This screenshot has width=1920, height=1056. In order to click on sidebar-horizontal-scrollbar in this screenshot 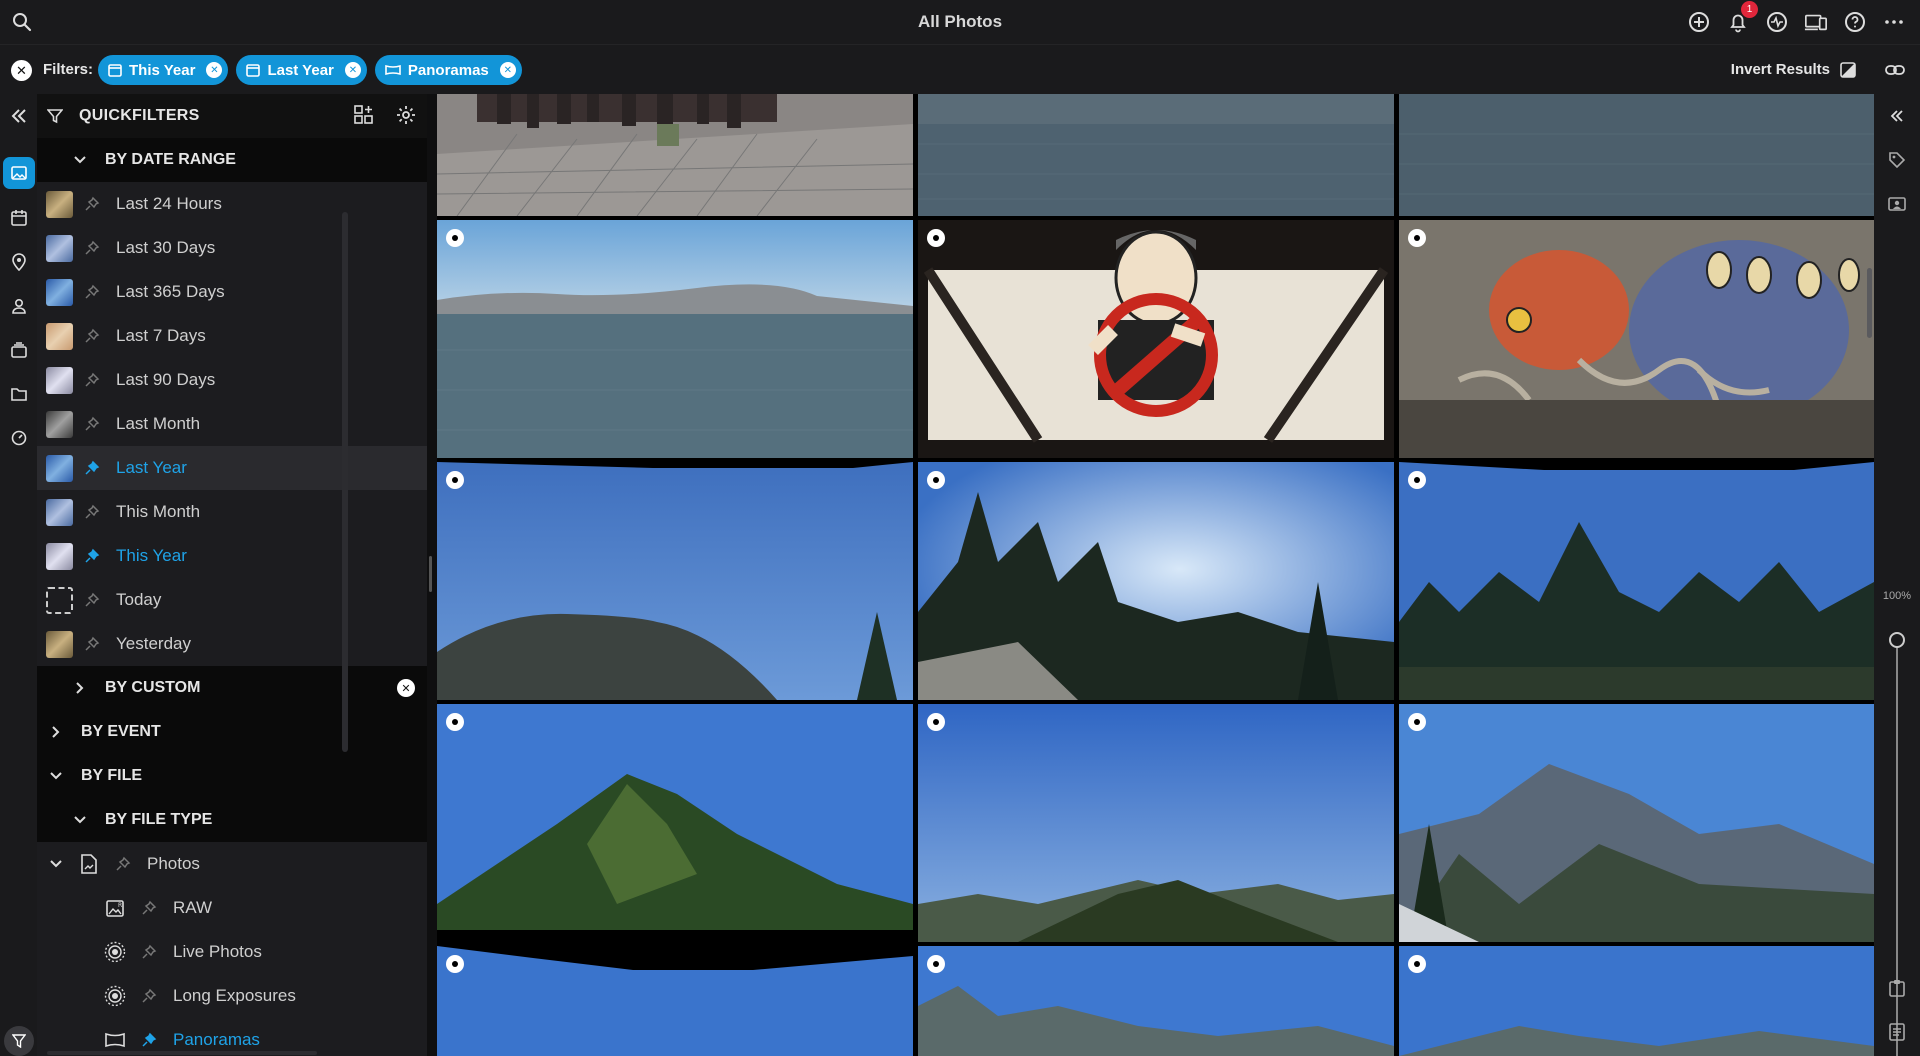, I will do `click(182, 1053)`.